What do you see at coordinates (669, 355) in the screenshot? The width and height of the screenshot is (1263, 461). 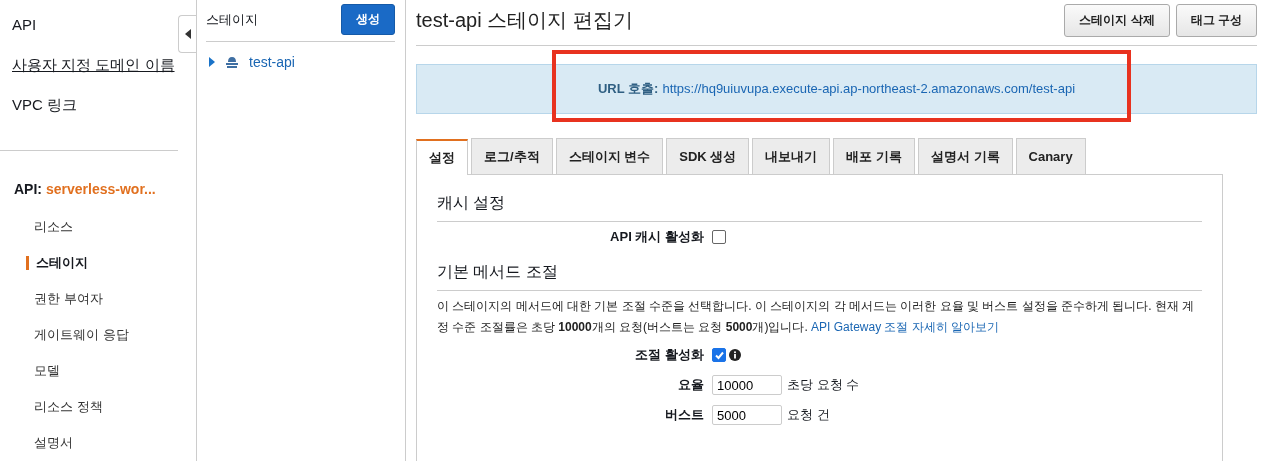 I see `field-label: 조절 활성화` at bounding box center [669, 355].